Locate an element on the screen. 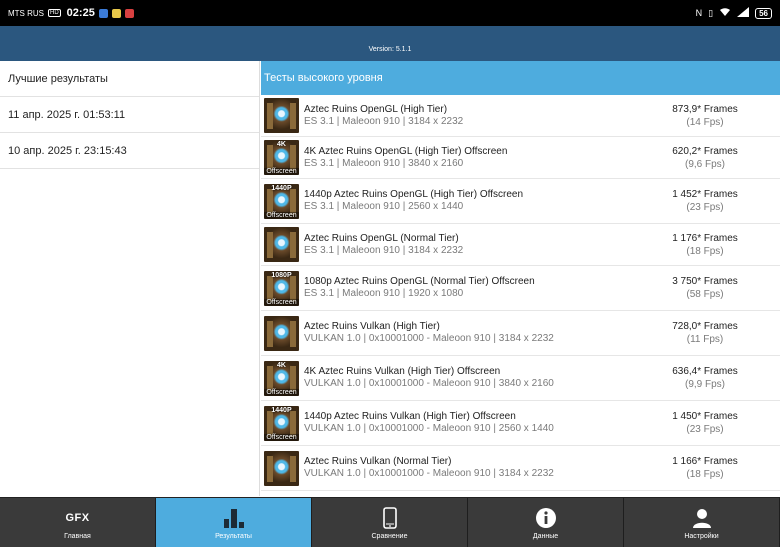 Image resolution: width=780 pixels, height=547 pixels. test-score: 3 750* Frames (58 Fps) is located at coordinates (710, 288).